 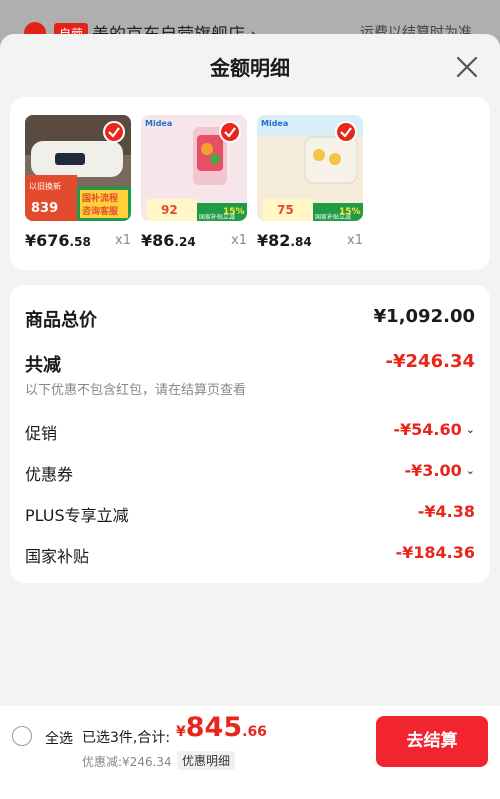 What do you see at coordinates (49, 474) in the screenshot?
I see `coupon-label: 优惠券` at bounding box center [49, 474].